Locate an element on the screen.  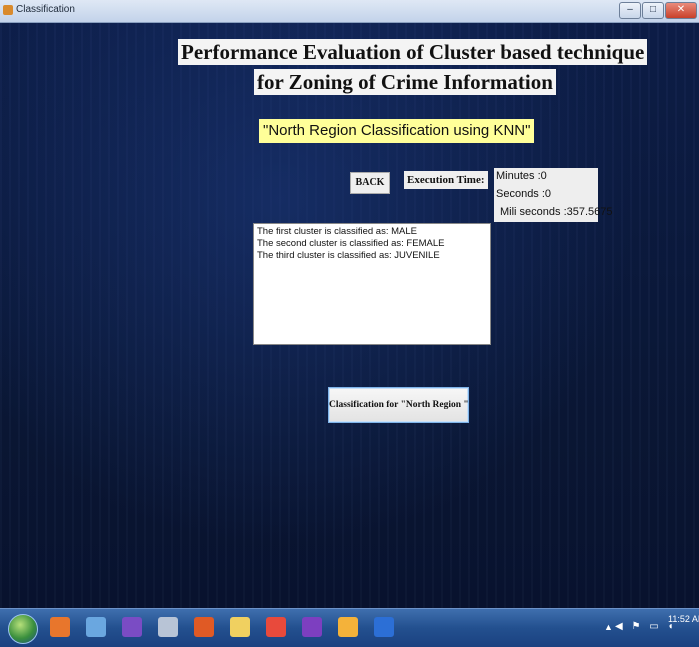
window-title-bar: Classification – □ ✕ is located at coordinates (349, 11).